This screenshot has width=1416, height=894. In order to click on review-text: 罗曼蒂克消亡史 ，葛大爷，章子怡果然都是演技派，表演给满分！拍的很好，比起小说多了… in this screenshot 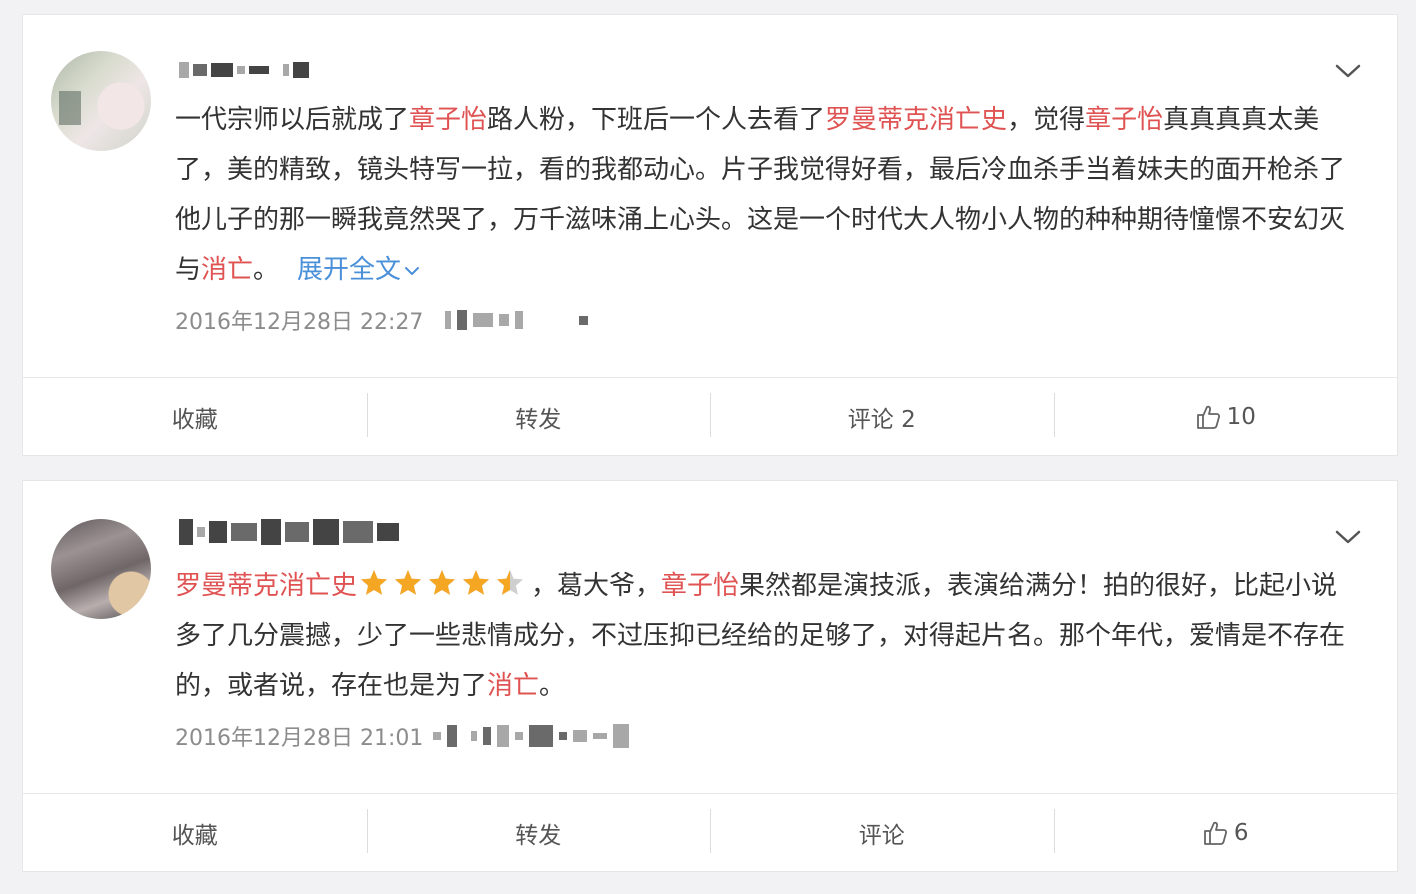, I will do `click(766, 636)`.